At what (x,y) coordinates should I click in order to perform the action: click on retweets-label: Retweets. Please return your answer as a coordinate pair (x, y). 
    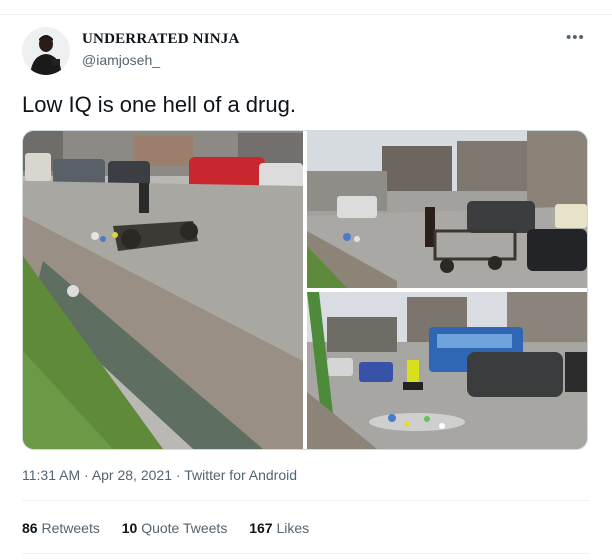
    Looking at the image, I should click on (70, 528).